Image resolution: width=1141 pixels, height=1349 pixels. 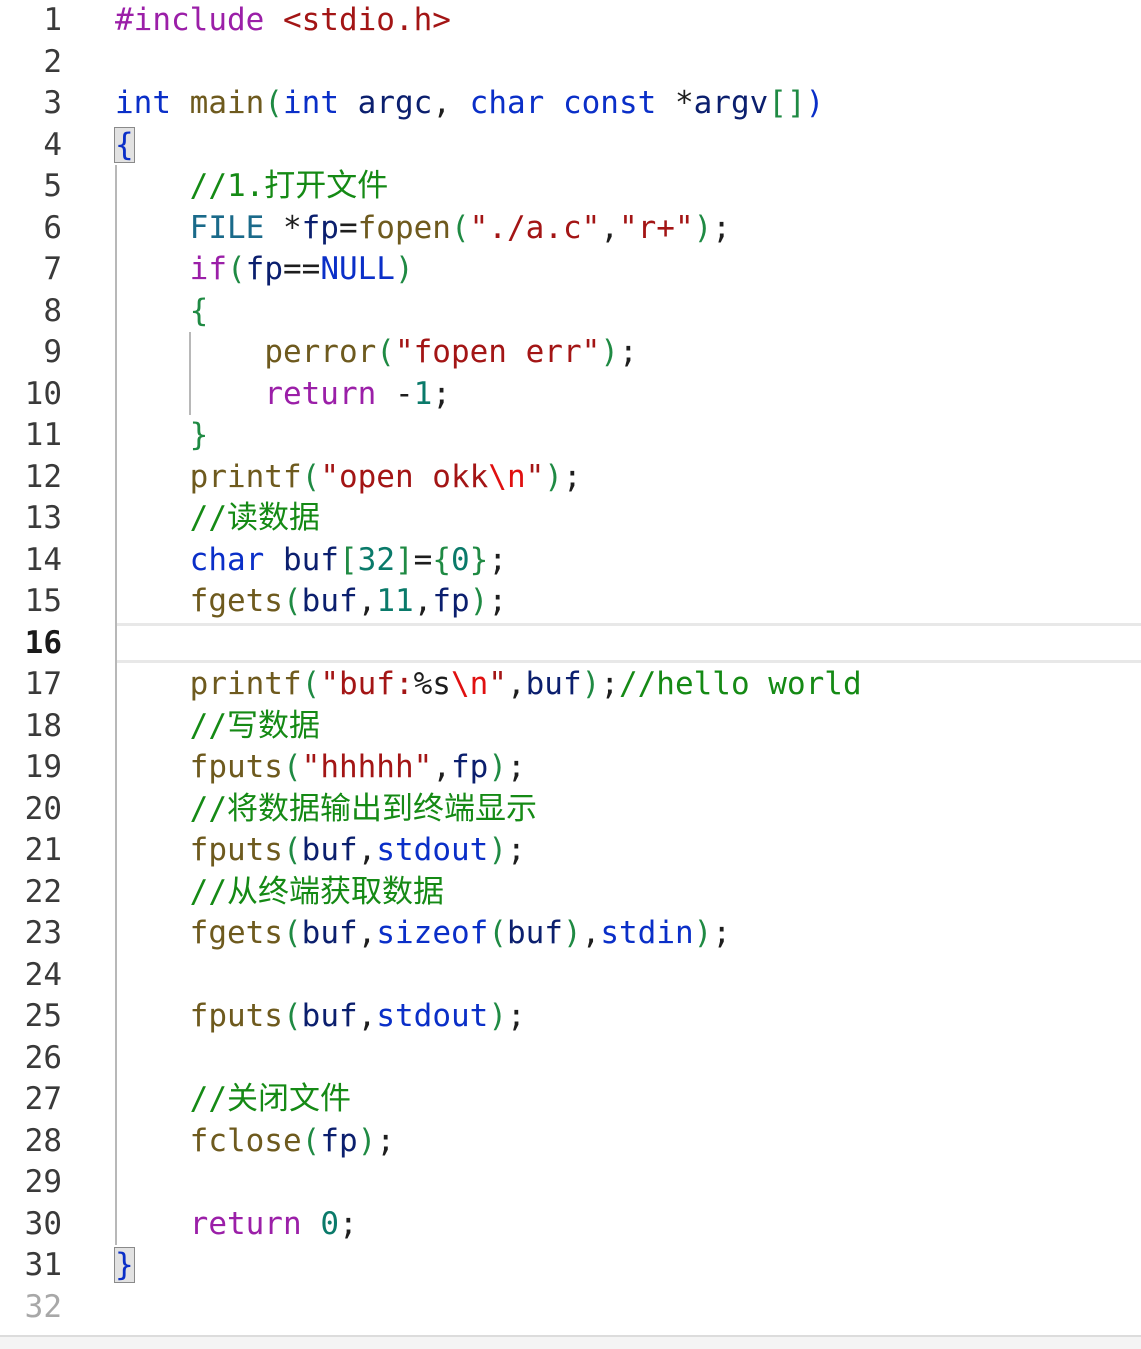 I want to click on line-number: 6, so click(x=52, y=227).